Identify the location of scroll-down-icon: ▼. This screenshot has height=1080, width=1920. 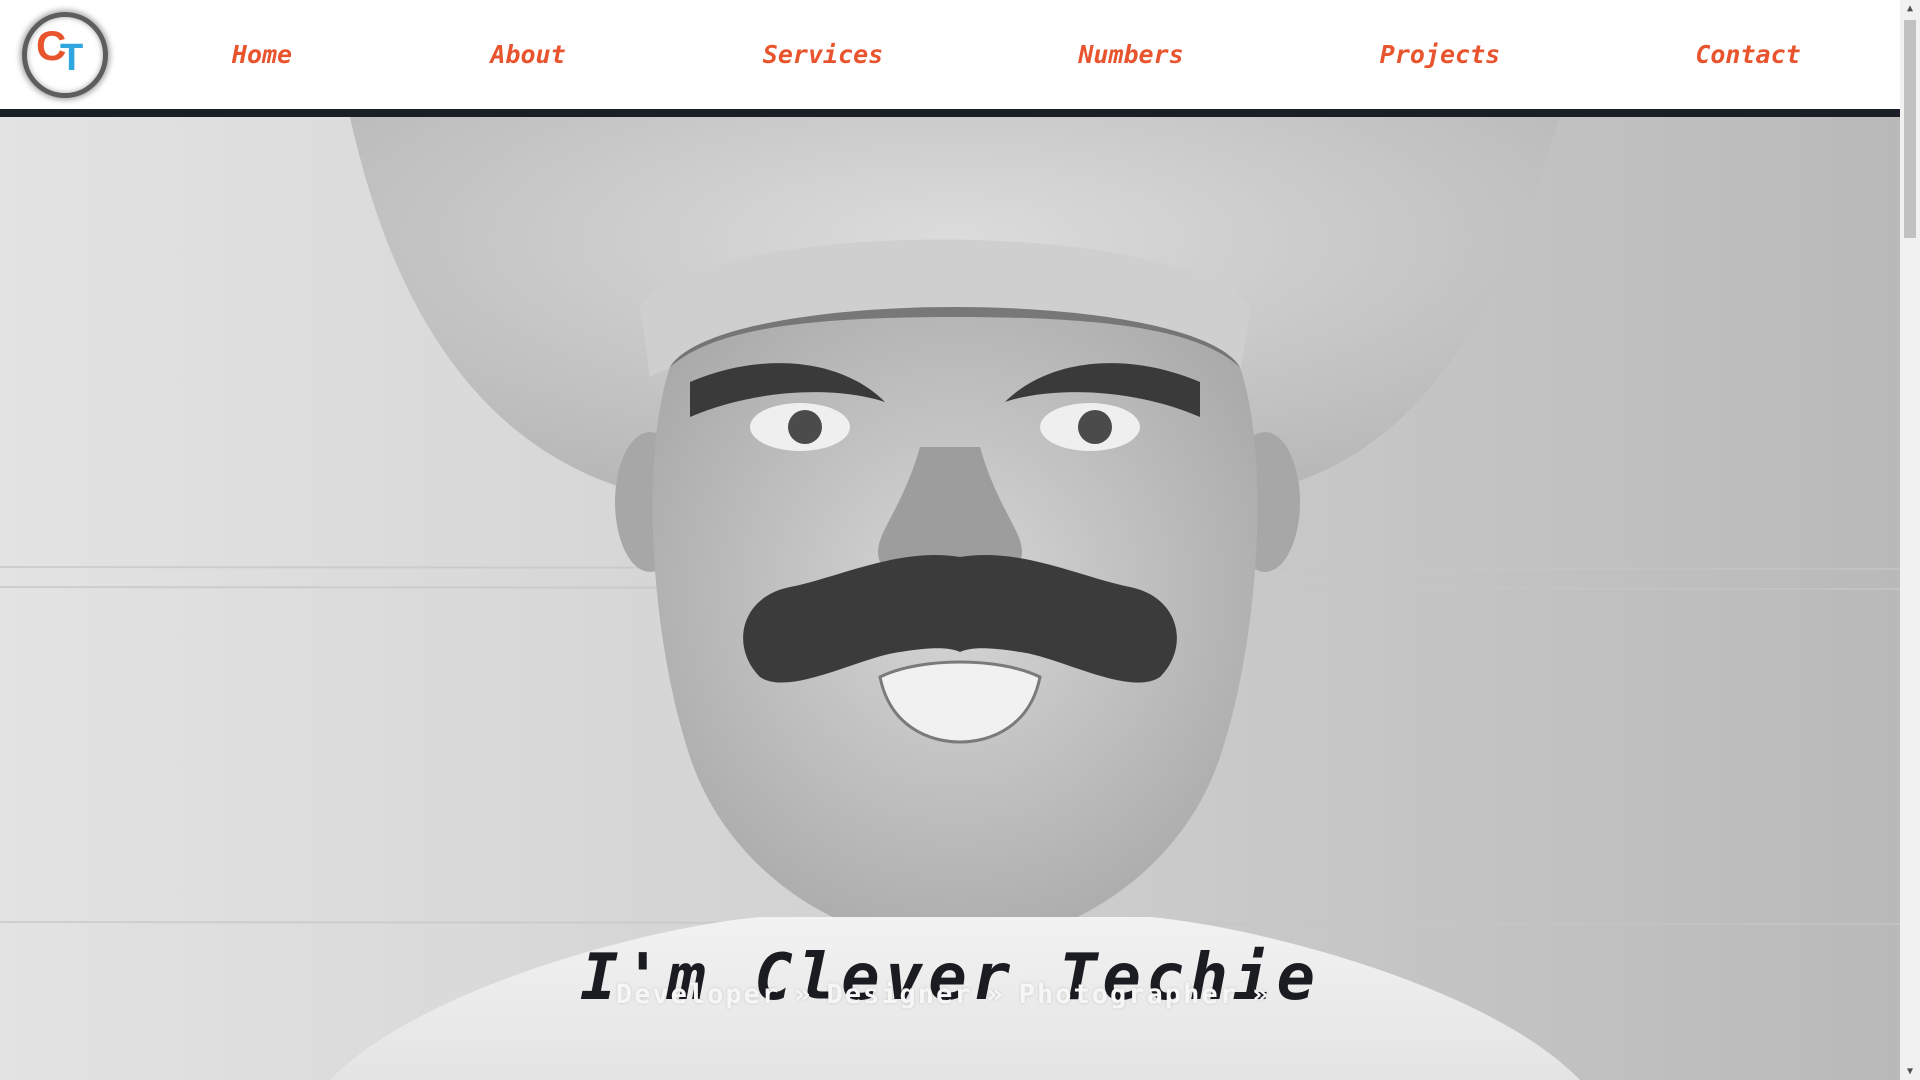
(1910, 1071).